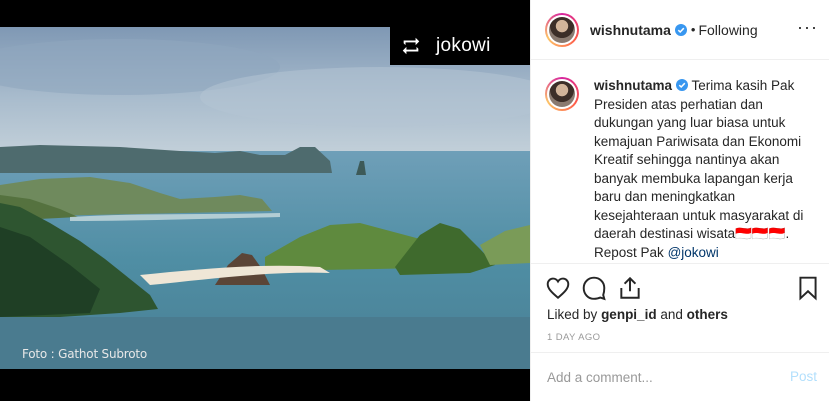 The width and height of the screenshot is (829, 401). Describe the element at coordinates (727, 30) in the screenshot. I see `following-button: Following` at that location.